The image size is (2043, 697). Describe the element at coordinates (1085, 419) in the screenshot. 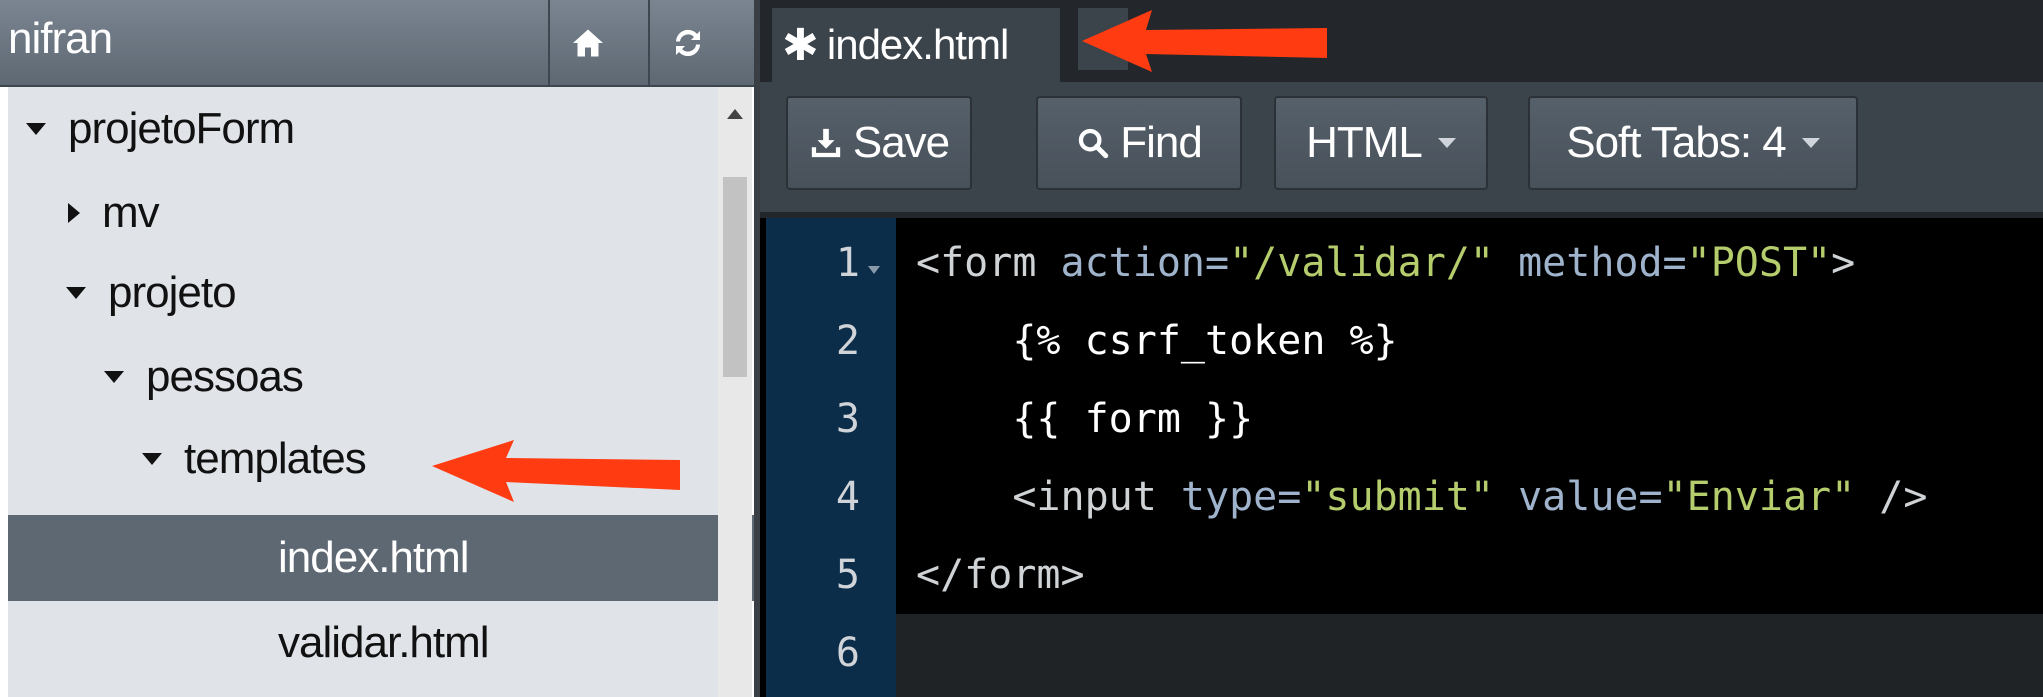

I see `code-line-3: {{ form }}` at that location.